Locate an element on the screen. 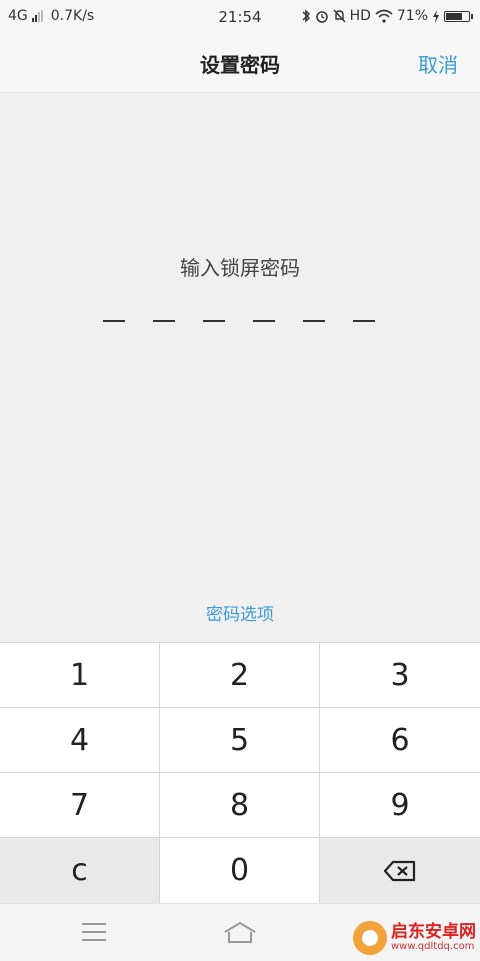 This screenshot has width=480, height=961. password-prompt: 输入锁屏密码 is located at coordinates (240, 268).